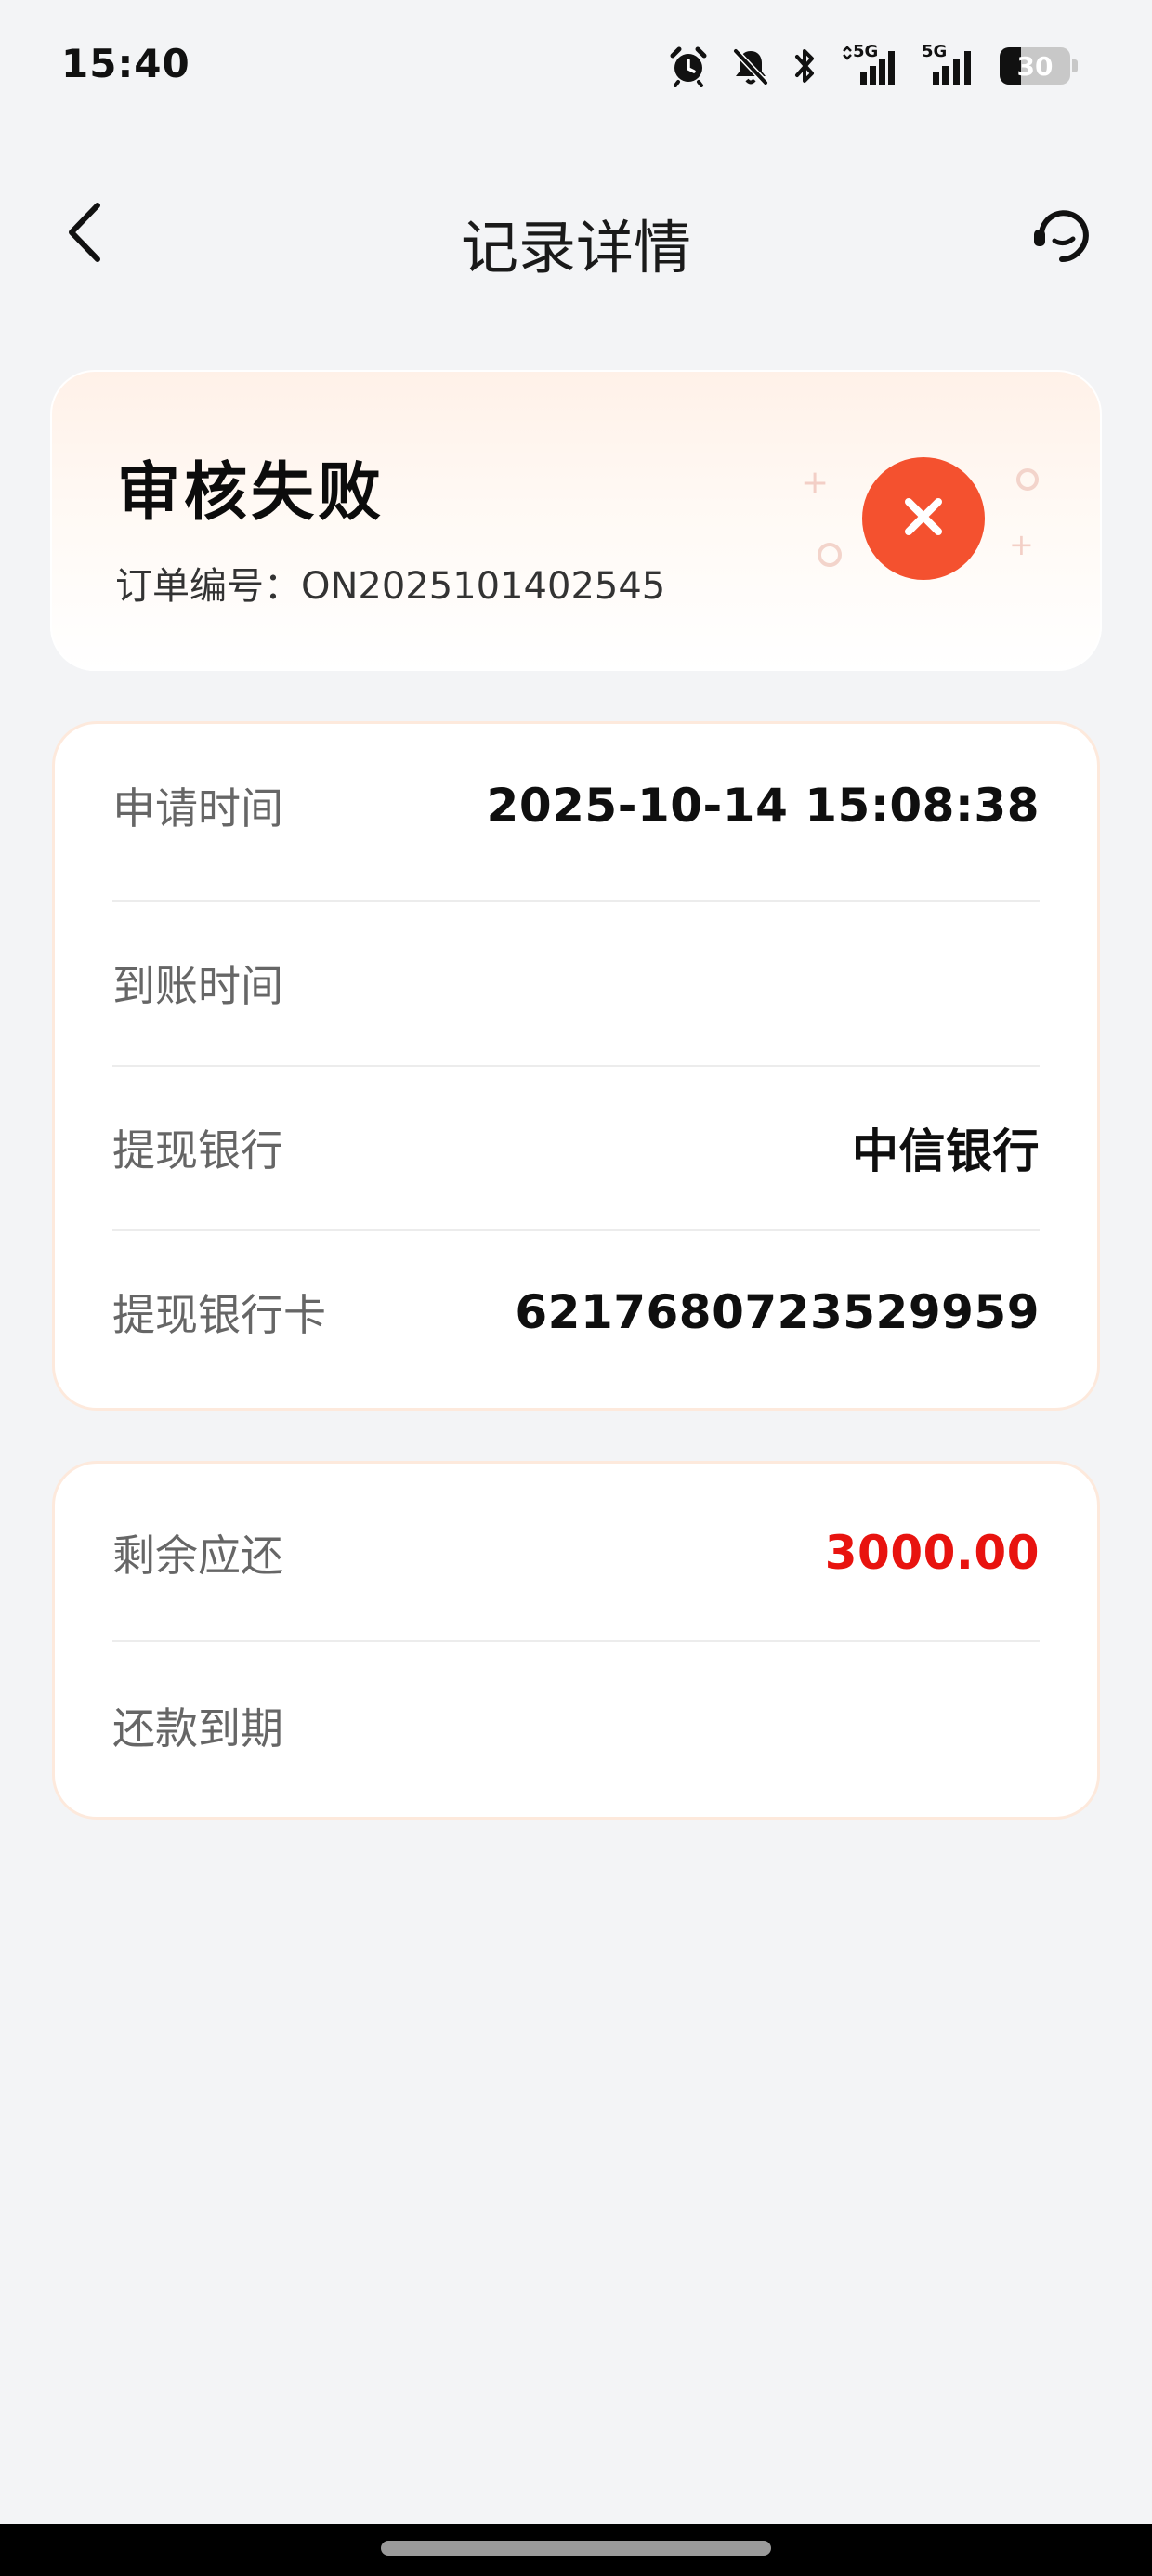 Image resolution: width=1152 pixels, height=2576 pixels. I want to click on detail-row-arrival-time: 到账时间, so click(576, 983).